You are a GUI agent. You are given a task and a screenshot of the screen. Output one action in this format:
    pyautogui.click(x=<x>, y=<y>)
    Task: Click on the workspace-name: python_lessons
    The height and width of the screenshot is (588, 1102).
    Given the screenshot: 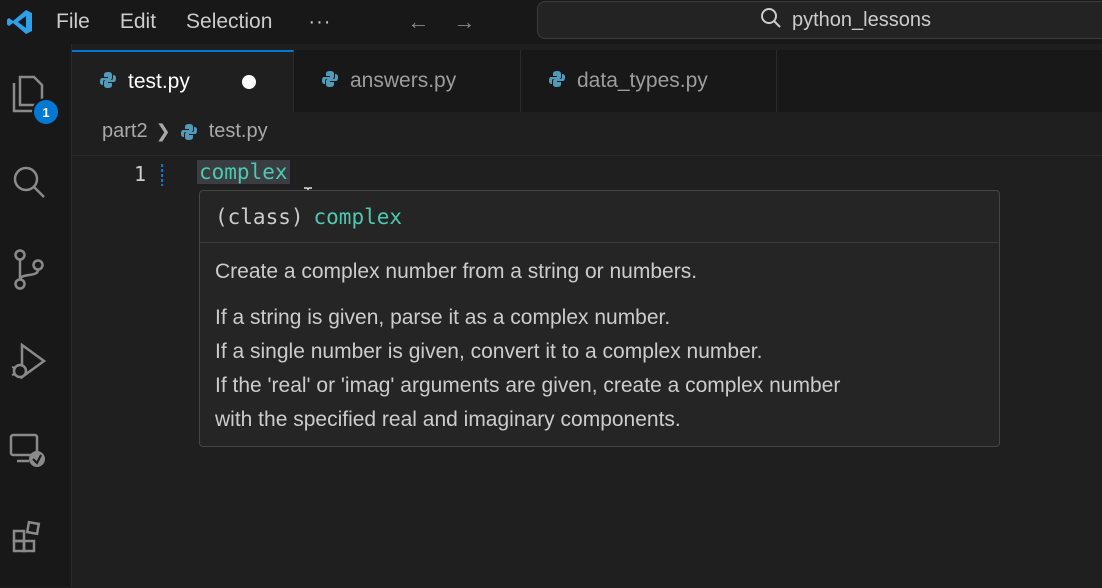 What is the action you would take?
    pyautogui.click(x=861, y=19)
    